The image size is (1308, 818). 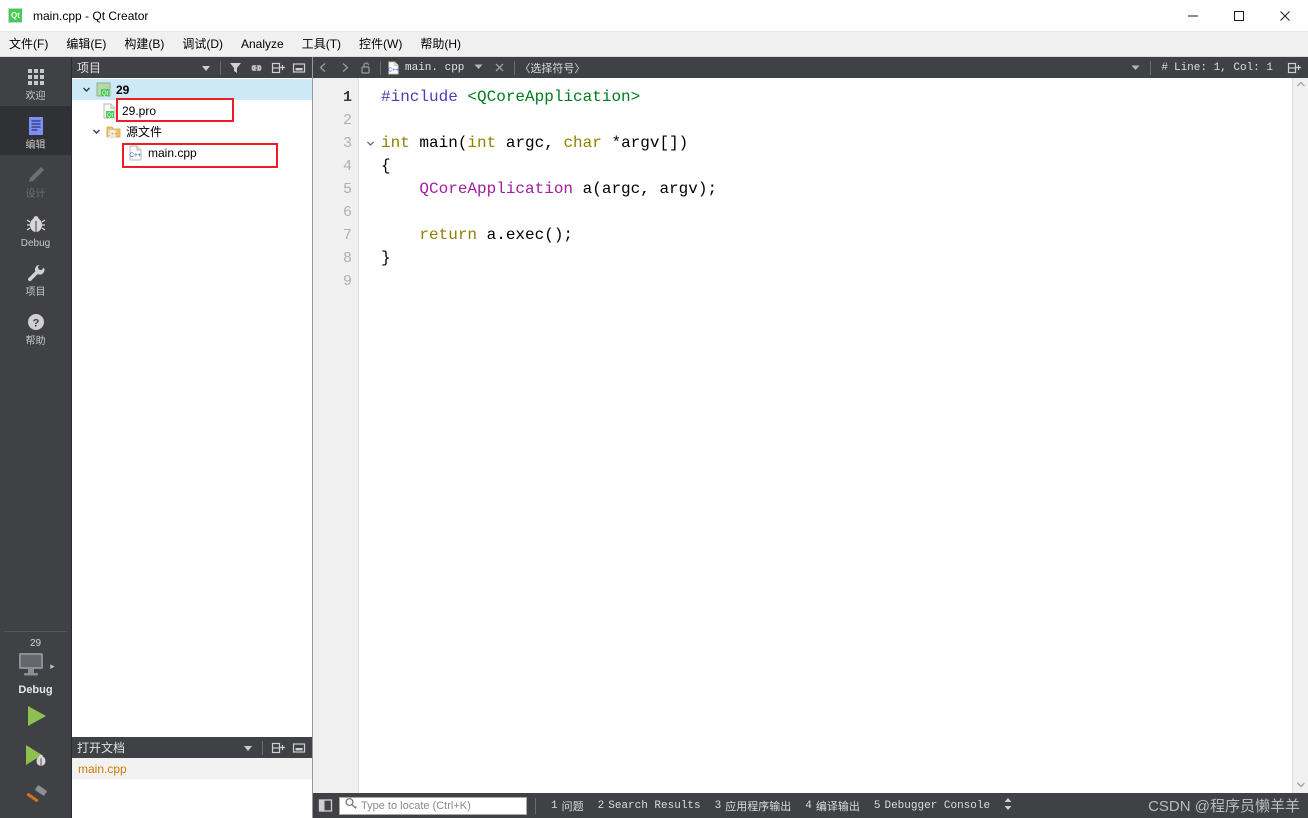 I want to click on maximize-button, so click(x=1239, y=16).